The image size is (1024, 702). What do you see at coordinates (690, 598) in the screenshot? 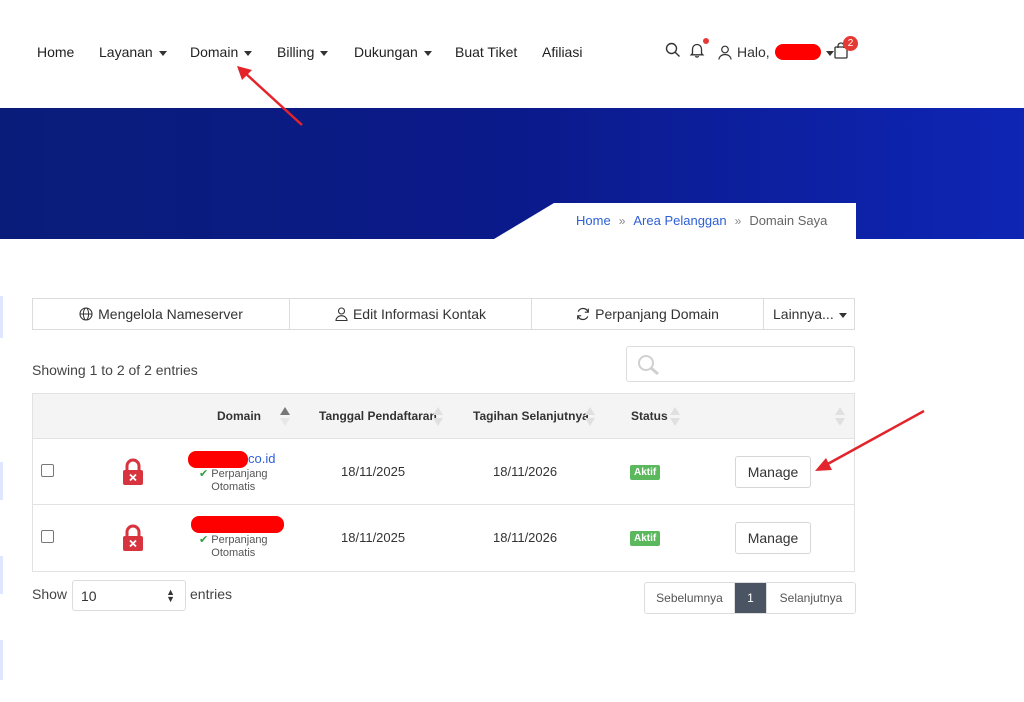
I see `pagination-prev: Sebelumnya` at bounding box center [690, 598].